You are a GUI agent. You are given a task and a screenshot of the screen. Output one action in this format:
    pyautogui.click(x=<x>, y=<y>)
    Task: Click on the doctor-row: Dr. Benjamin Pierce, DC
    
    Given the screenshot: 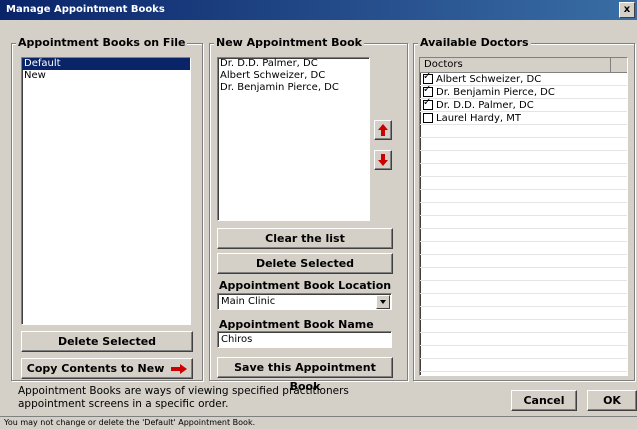 What is the action you would take?
    pyautogui.click(x=523, y=91)
    